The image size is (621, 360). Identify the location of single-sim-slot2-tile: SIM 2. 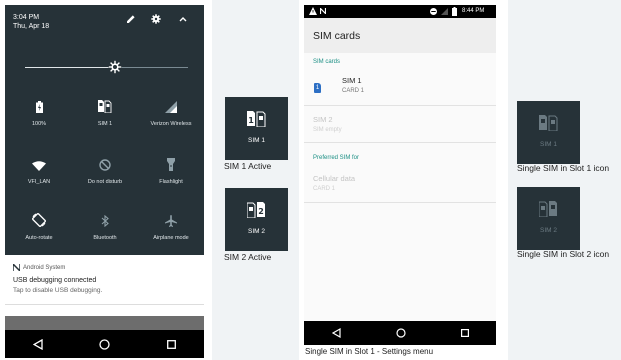
(548, 218).